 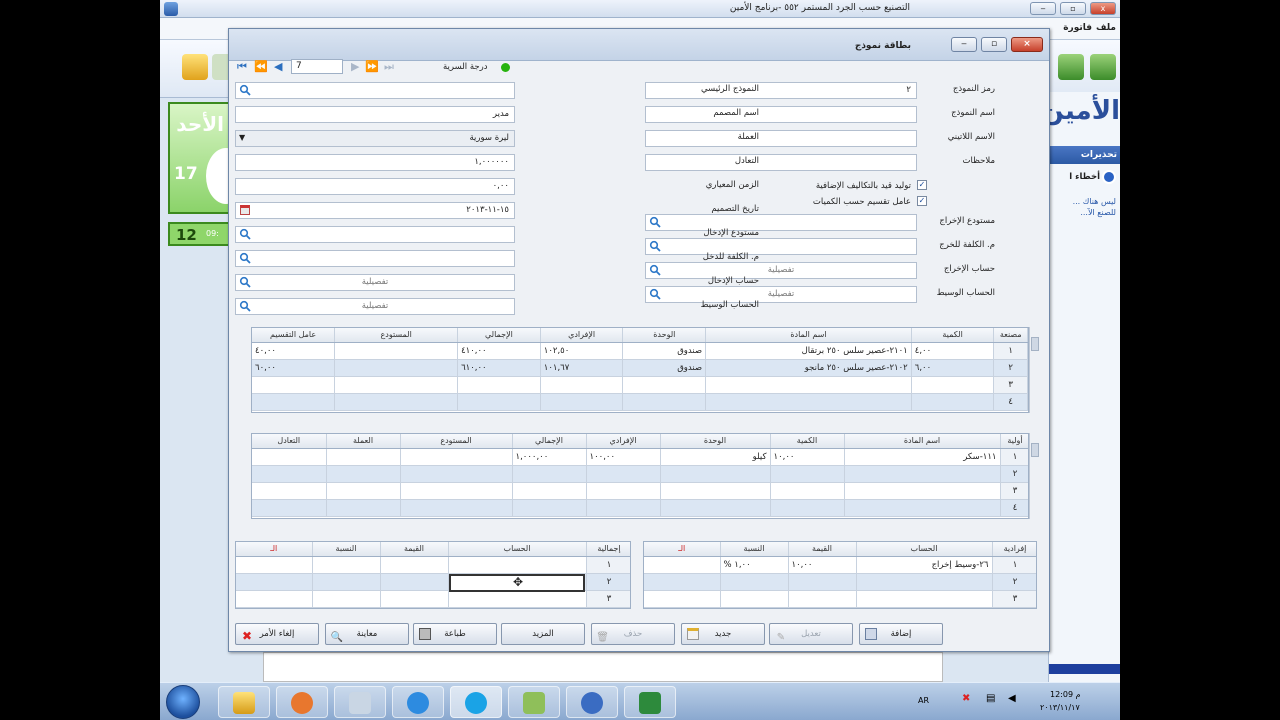 What do you see at coordinates (278, 66) in the screenshot?
I see `nav-prev-icon: ◀` at bounding box center [278, 66].